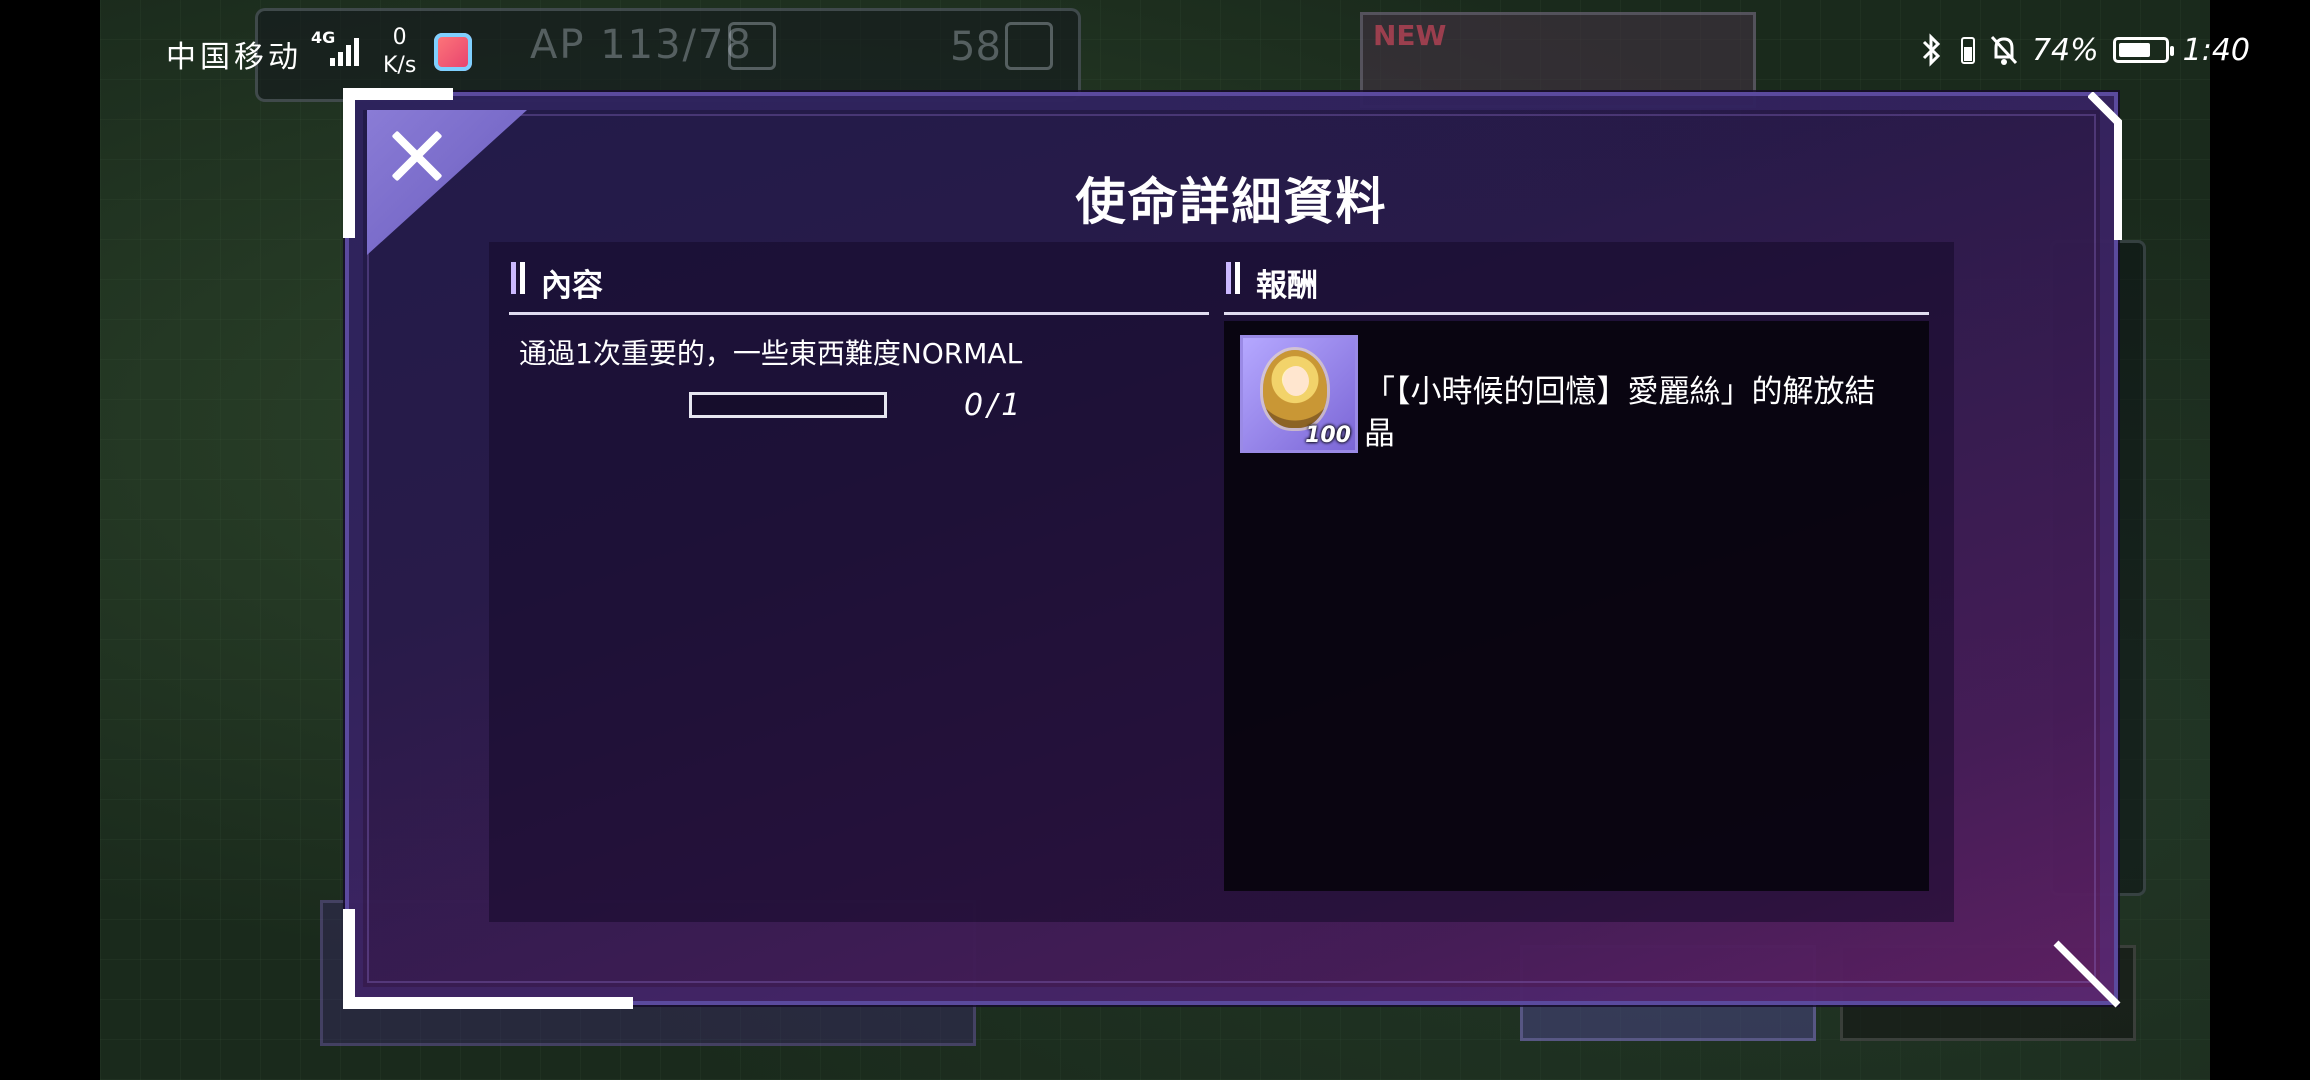 The width and height of the screenshot is (2310, 1080). What do you see at coordinates (788, 405) in the screenshot?
I see `mission-progress-bar` at bounding box center [788, 405].